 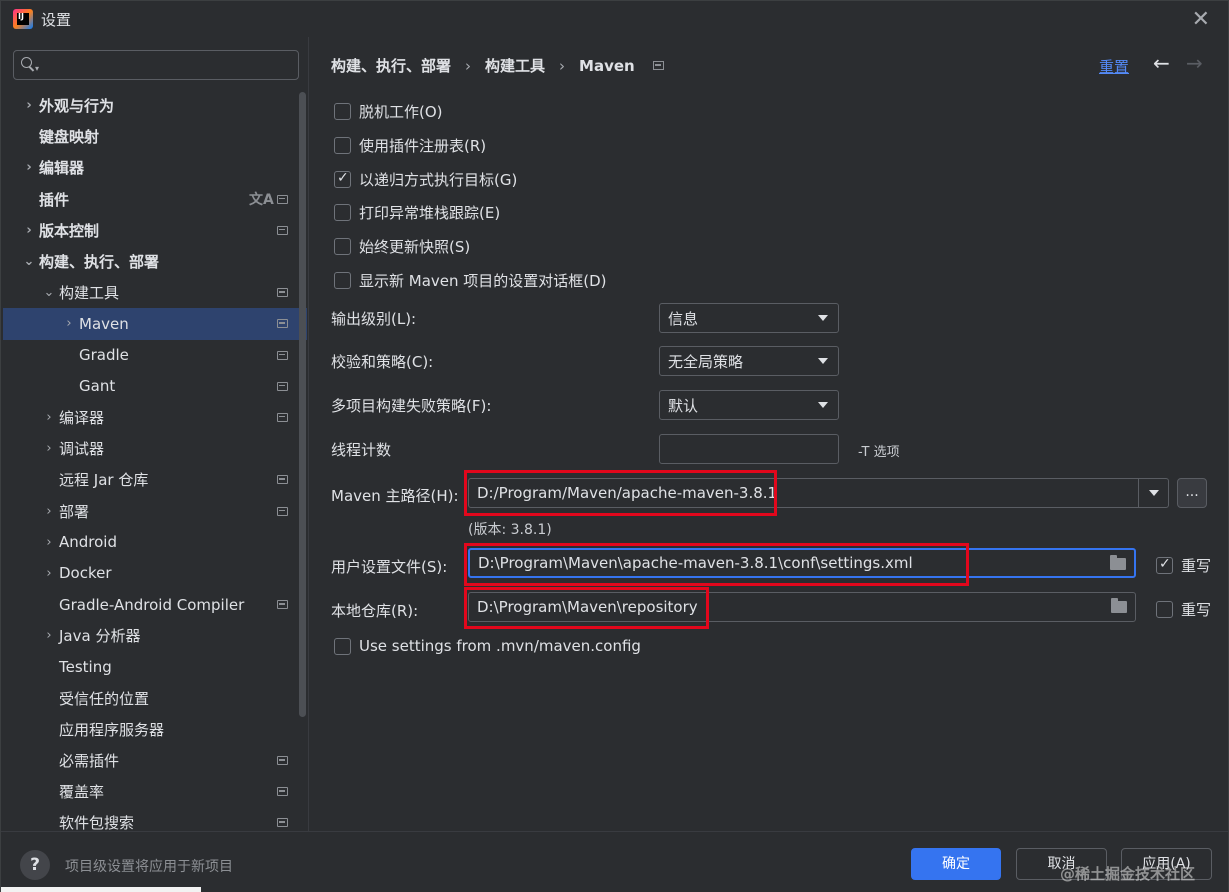 What do you see at coordinates (155, 604) in the screenshot?
I see `sidebar-item: Gradle-Android Compiler` at bounding box center [155, 604].